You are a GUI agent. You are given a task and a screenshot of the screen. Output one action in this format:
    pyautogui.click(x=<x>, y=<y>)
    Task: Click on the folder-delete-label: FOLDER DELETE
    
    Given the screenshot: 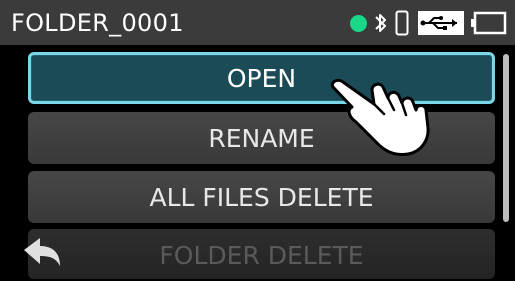 What is the action you would take?
    pyautogui.click(x=261, y=255)
    